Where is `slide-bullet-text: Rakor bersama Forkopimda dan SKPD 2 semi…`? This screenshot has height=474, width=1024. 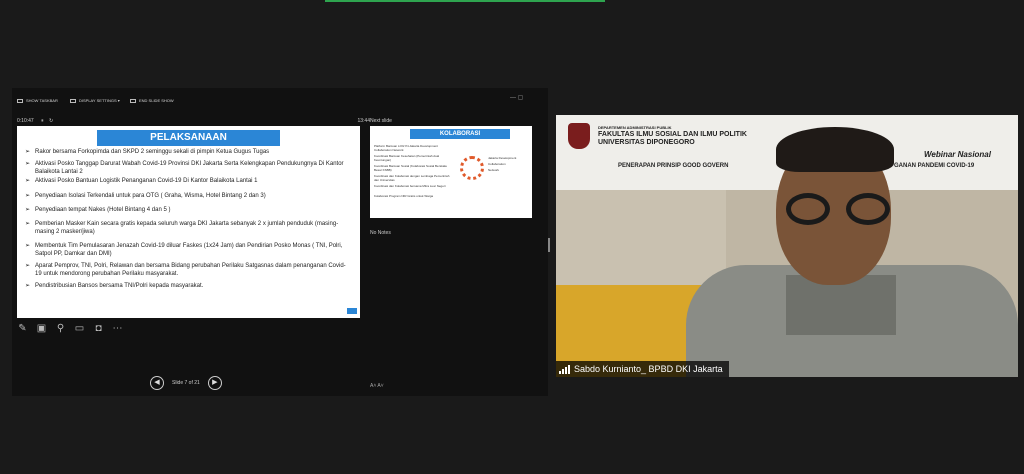 slide-bullet-text: Rakor bersama Forkopimda dan SKPD 2 semi… is located at coordinates (152, 152).